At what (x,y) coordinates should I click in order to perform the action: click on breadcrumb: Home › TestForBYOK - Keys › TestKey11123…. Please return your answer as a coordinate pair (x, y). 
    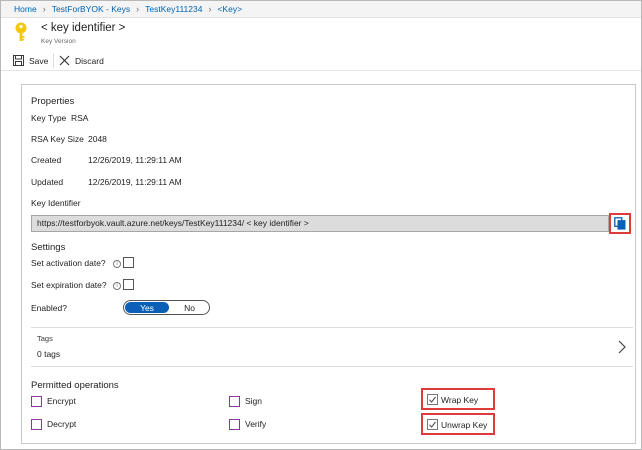
    Looking at the image, I should click on (321, 9).